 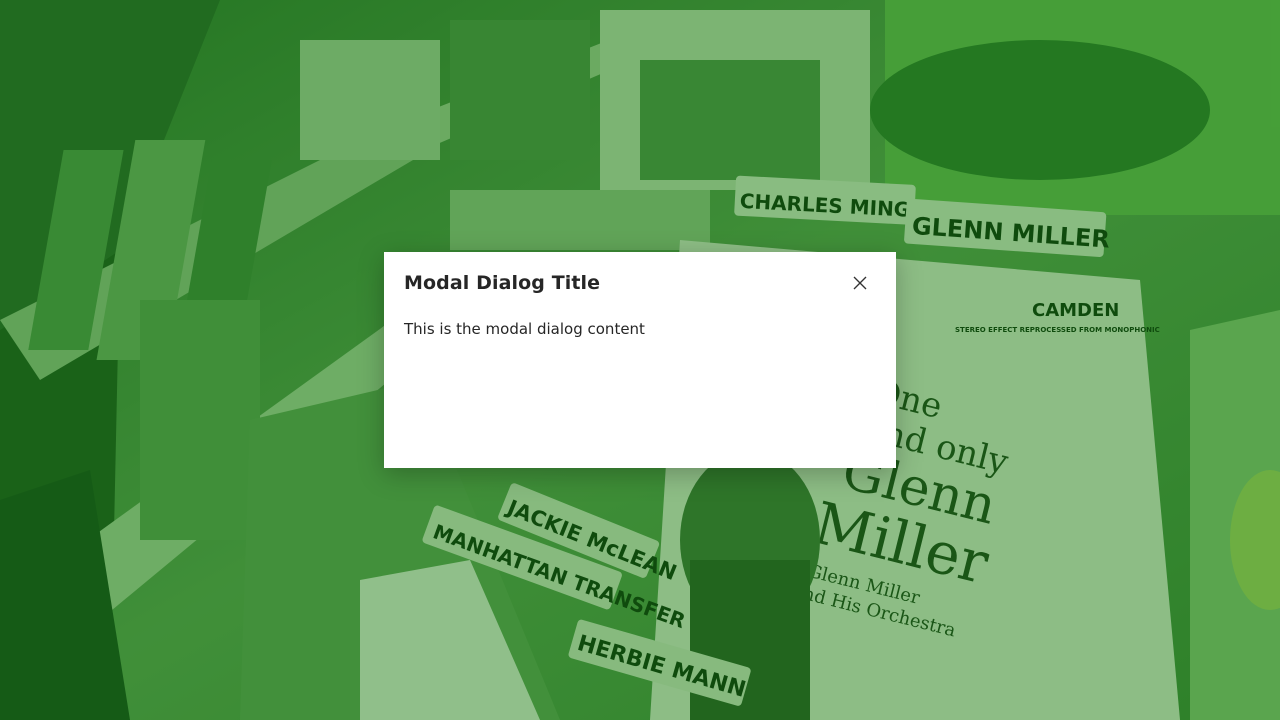 I want to click on modal-content: This is the modal dialog content, so click(x=524, y=329).